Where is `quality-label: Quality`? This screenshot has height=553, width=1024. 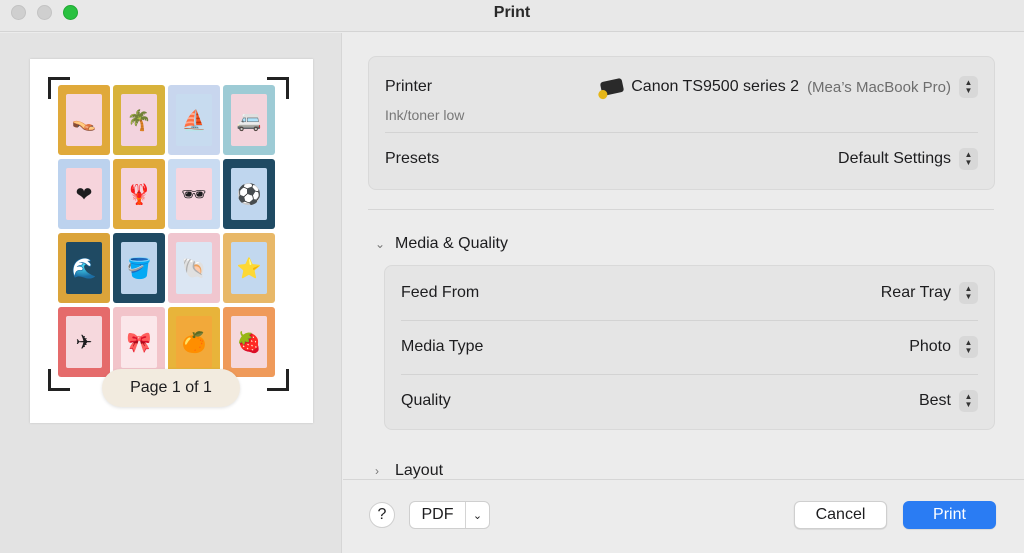 quality-label: Quality is located at coordinates (426, 400).